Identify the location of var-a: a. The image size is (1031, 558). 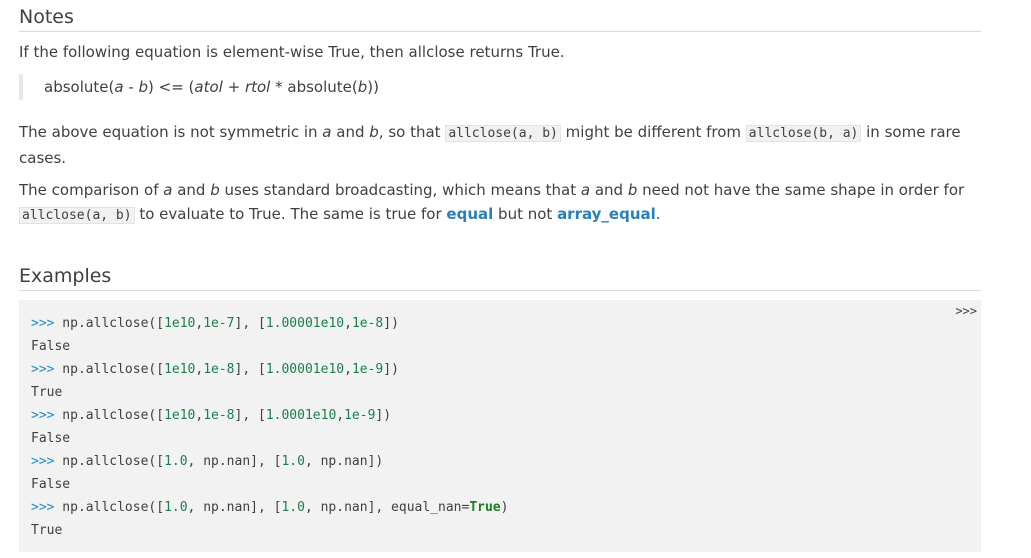
(585, 190).